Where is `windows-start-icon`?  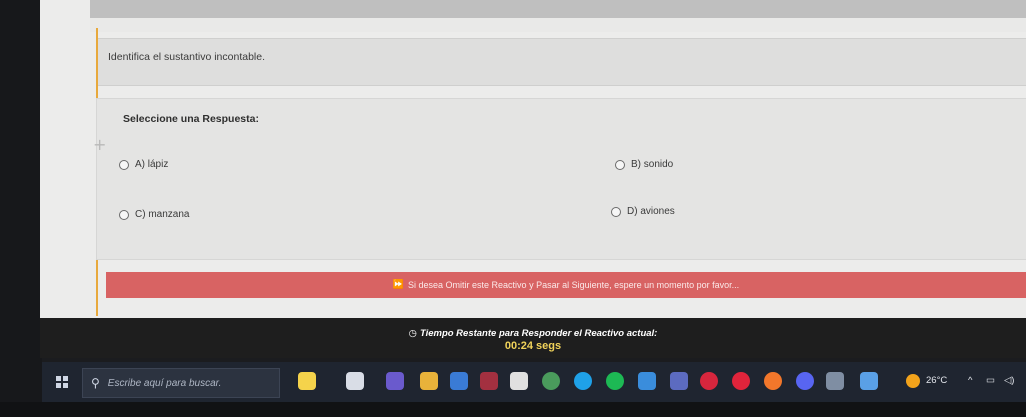 windows-start-icon is located at coordinates (62, 382).